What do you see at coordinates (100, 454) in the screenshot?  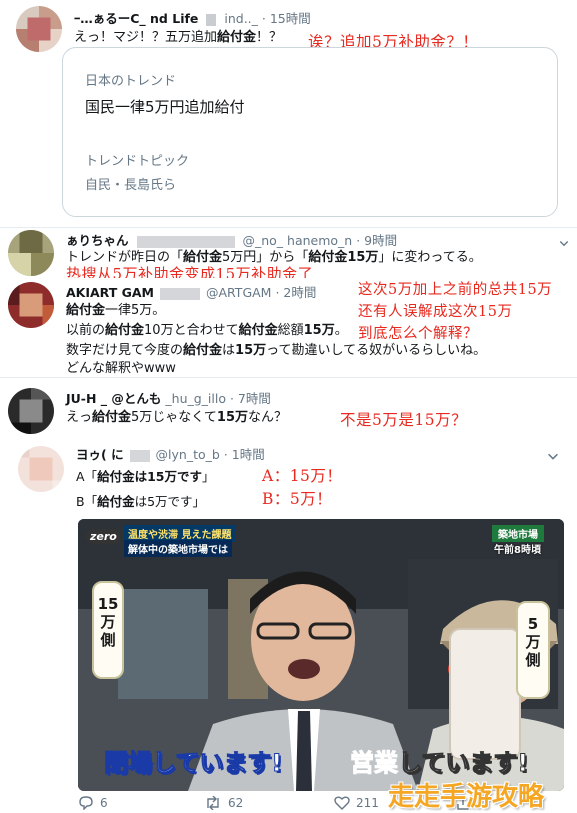 I see `username: ヨゥ( に` at bounding box center [100, 454].